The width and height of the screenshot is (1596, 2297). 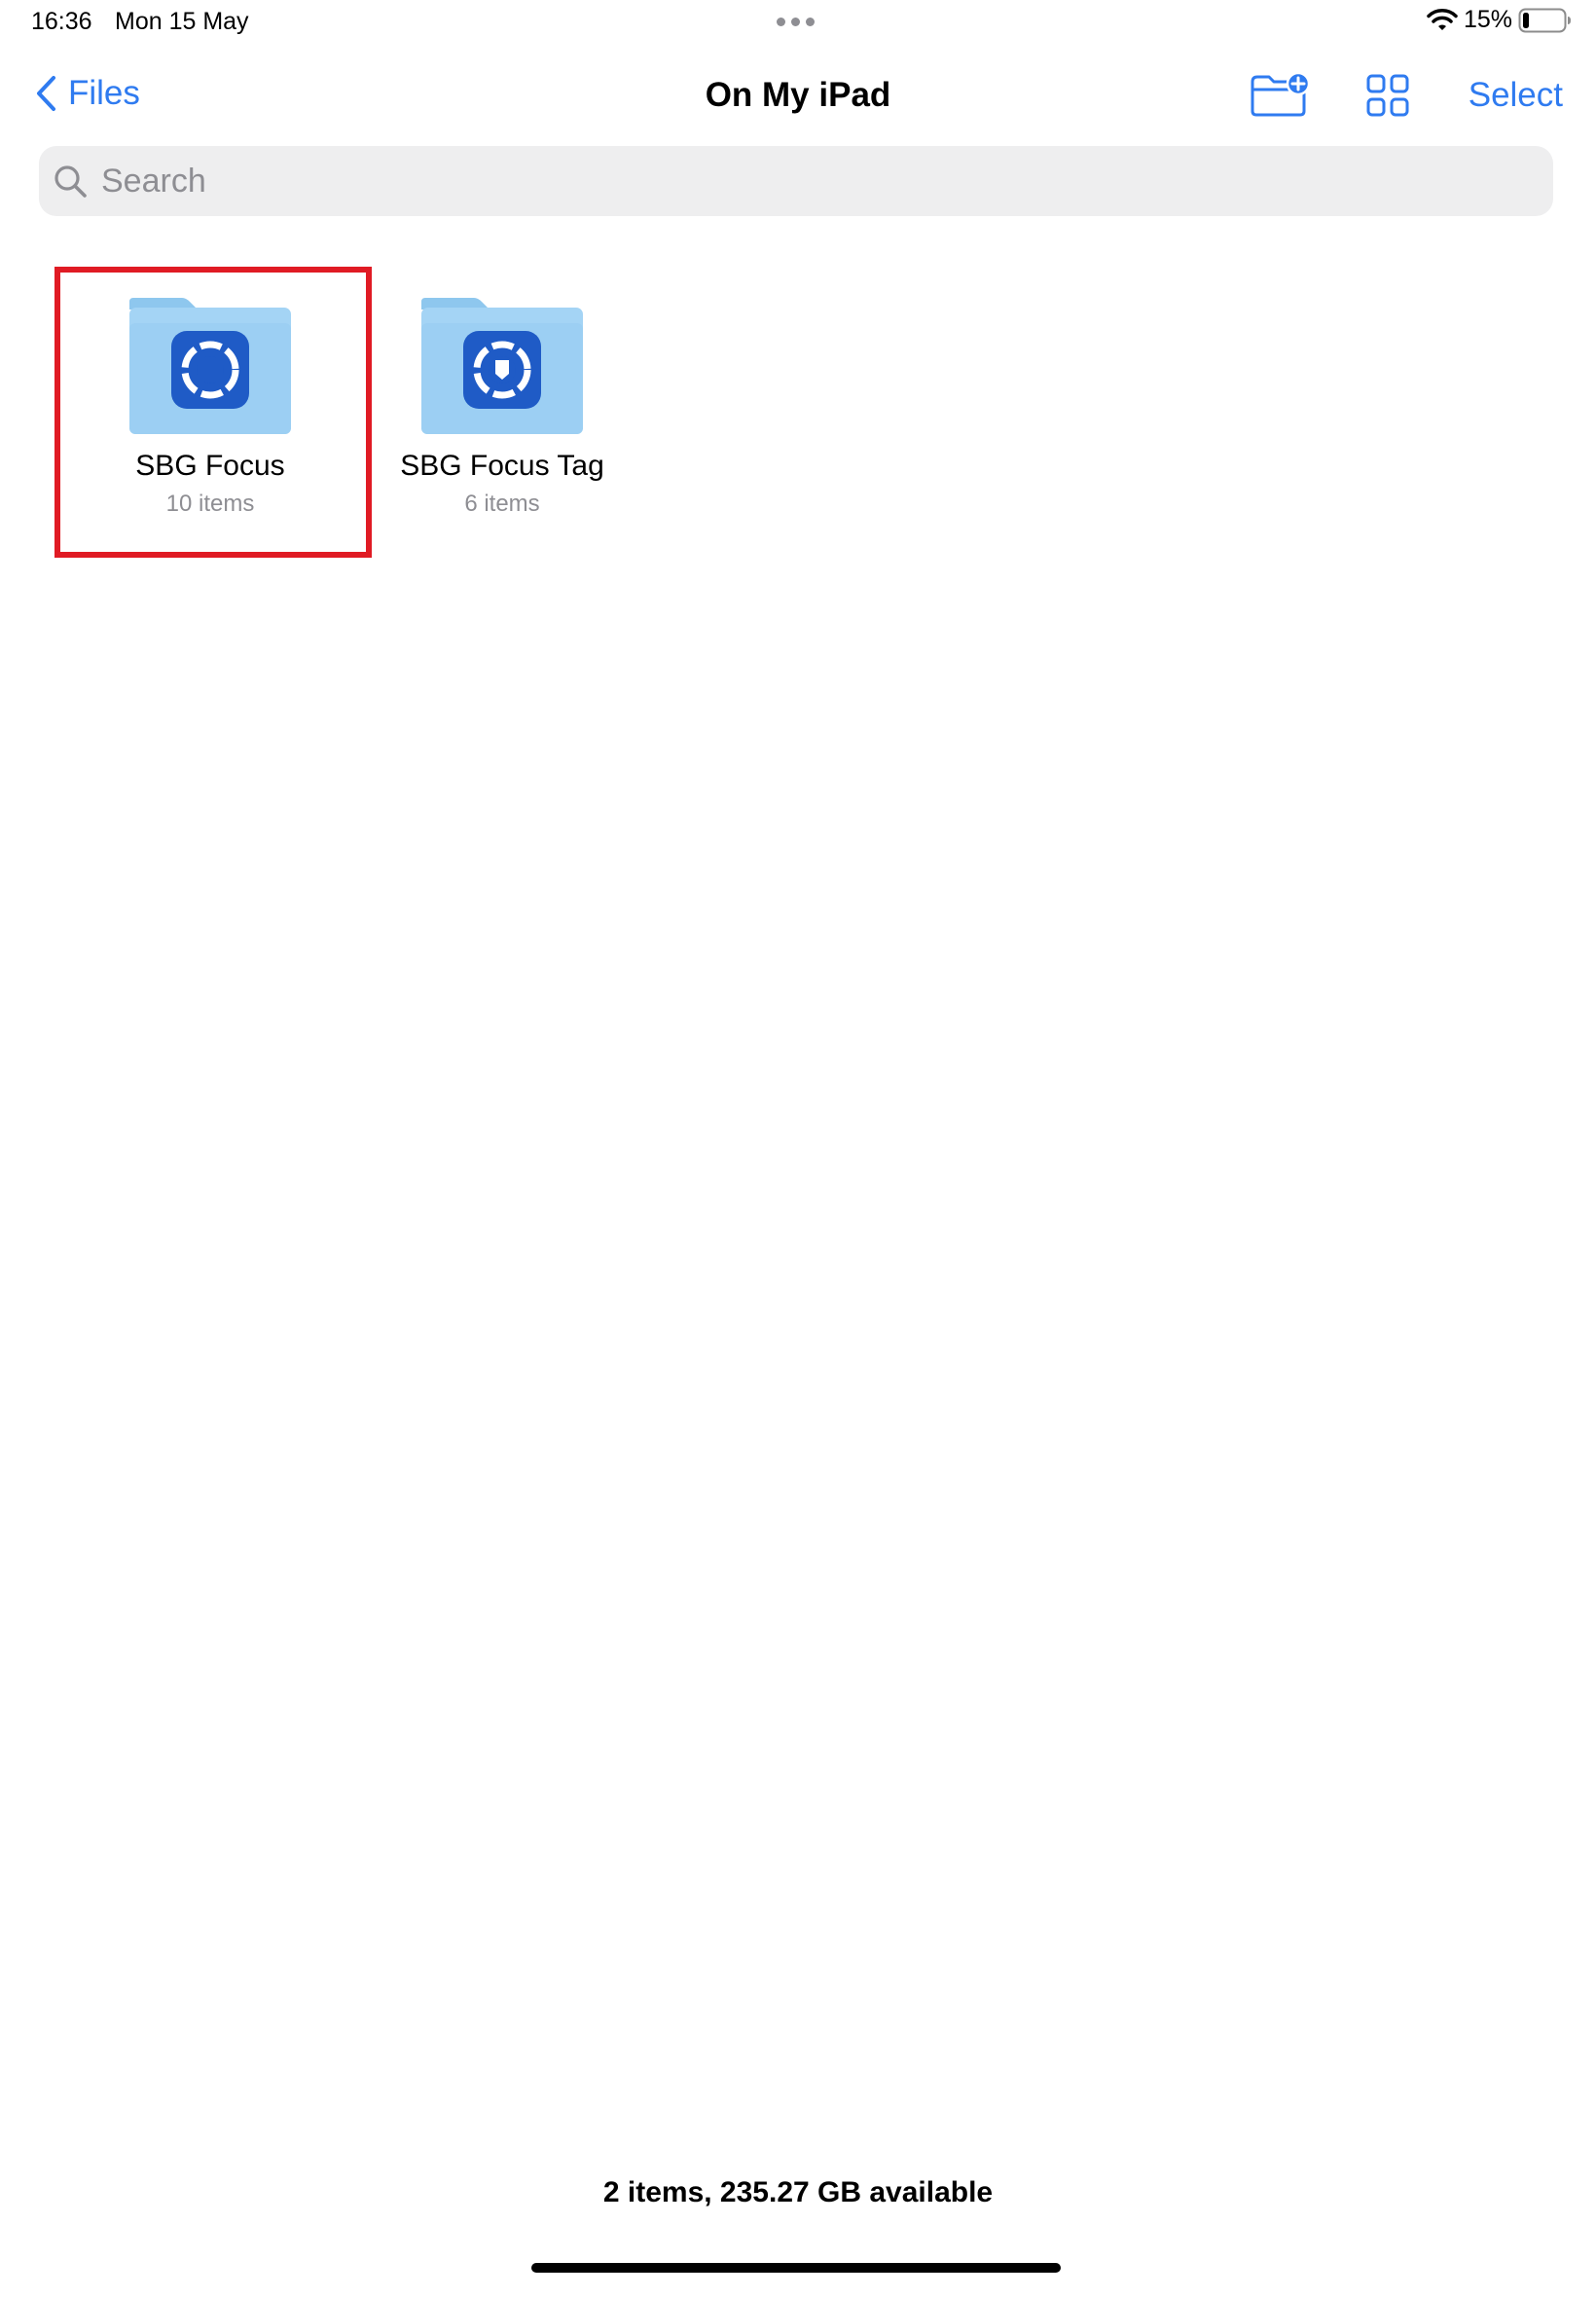 What do you see at coordinates (502, 504) in the screenshot?
I see `folder-item-count: 6 items` at bounding box center [502, 504].